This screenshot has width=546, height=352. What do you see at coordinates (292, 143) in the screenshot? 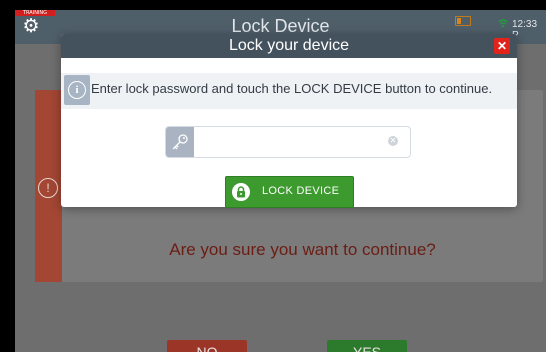
I see `password-input` at bounding box center [292, 143].